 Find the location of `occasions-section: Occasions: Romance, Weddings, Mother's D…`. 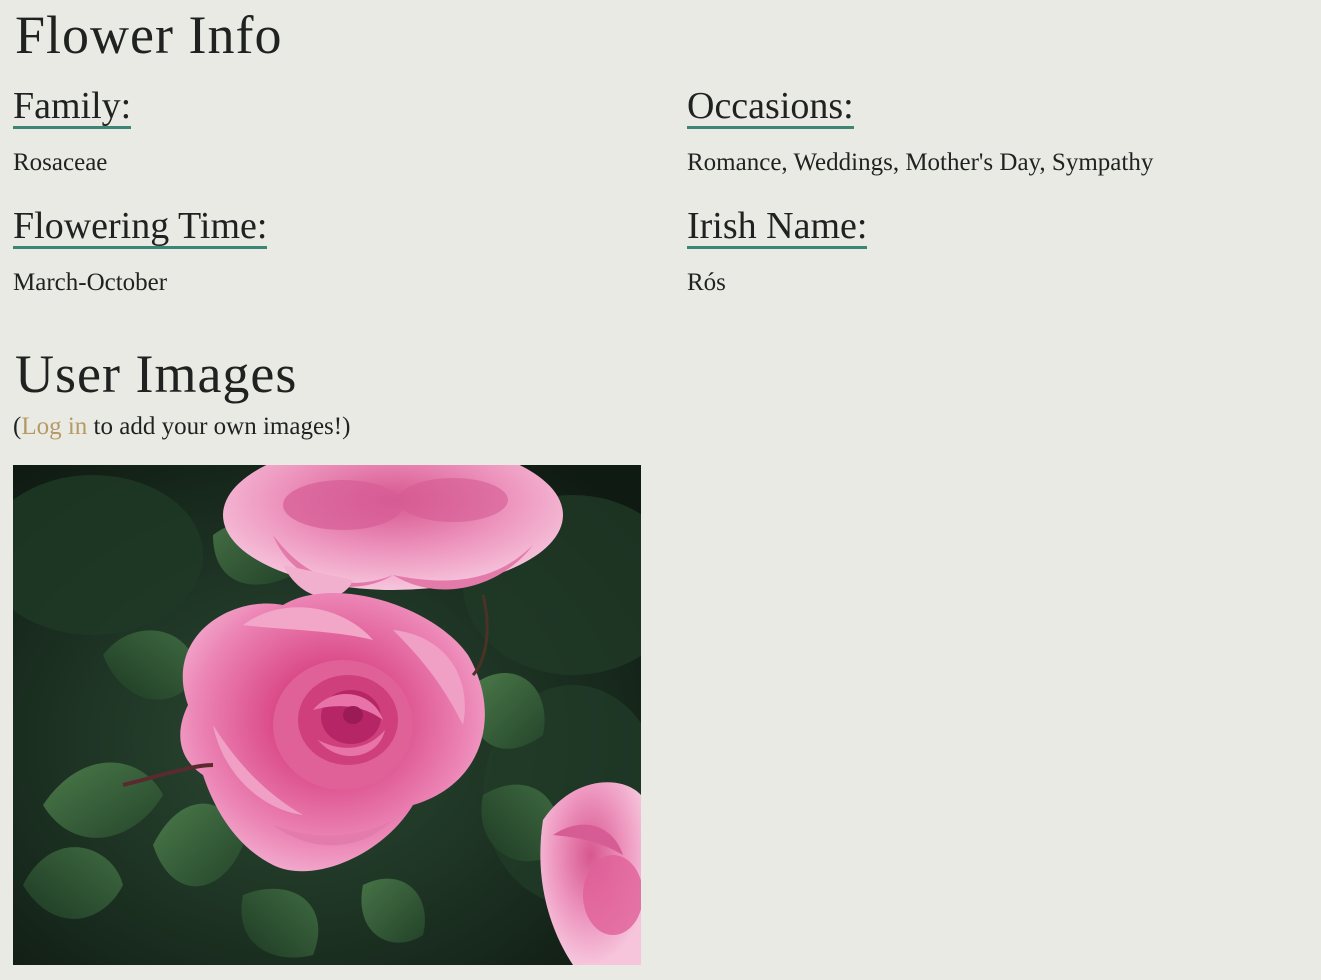

occasions-section: Occasions: Romance, Weddings, Mother's D… is located at coordinates (997, 130).